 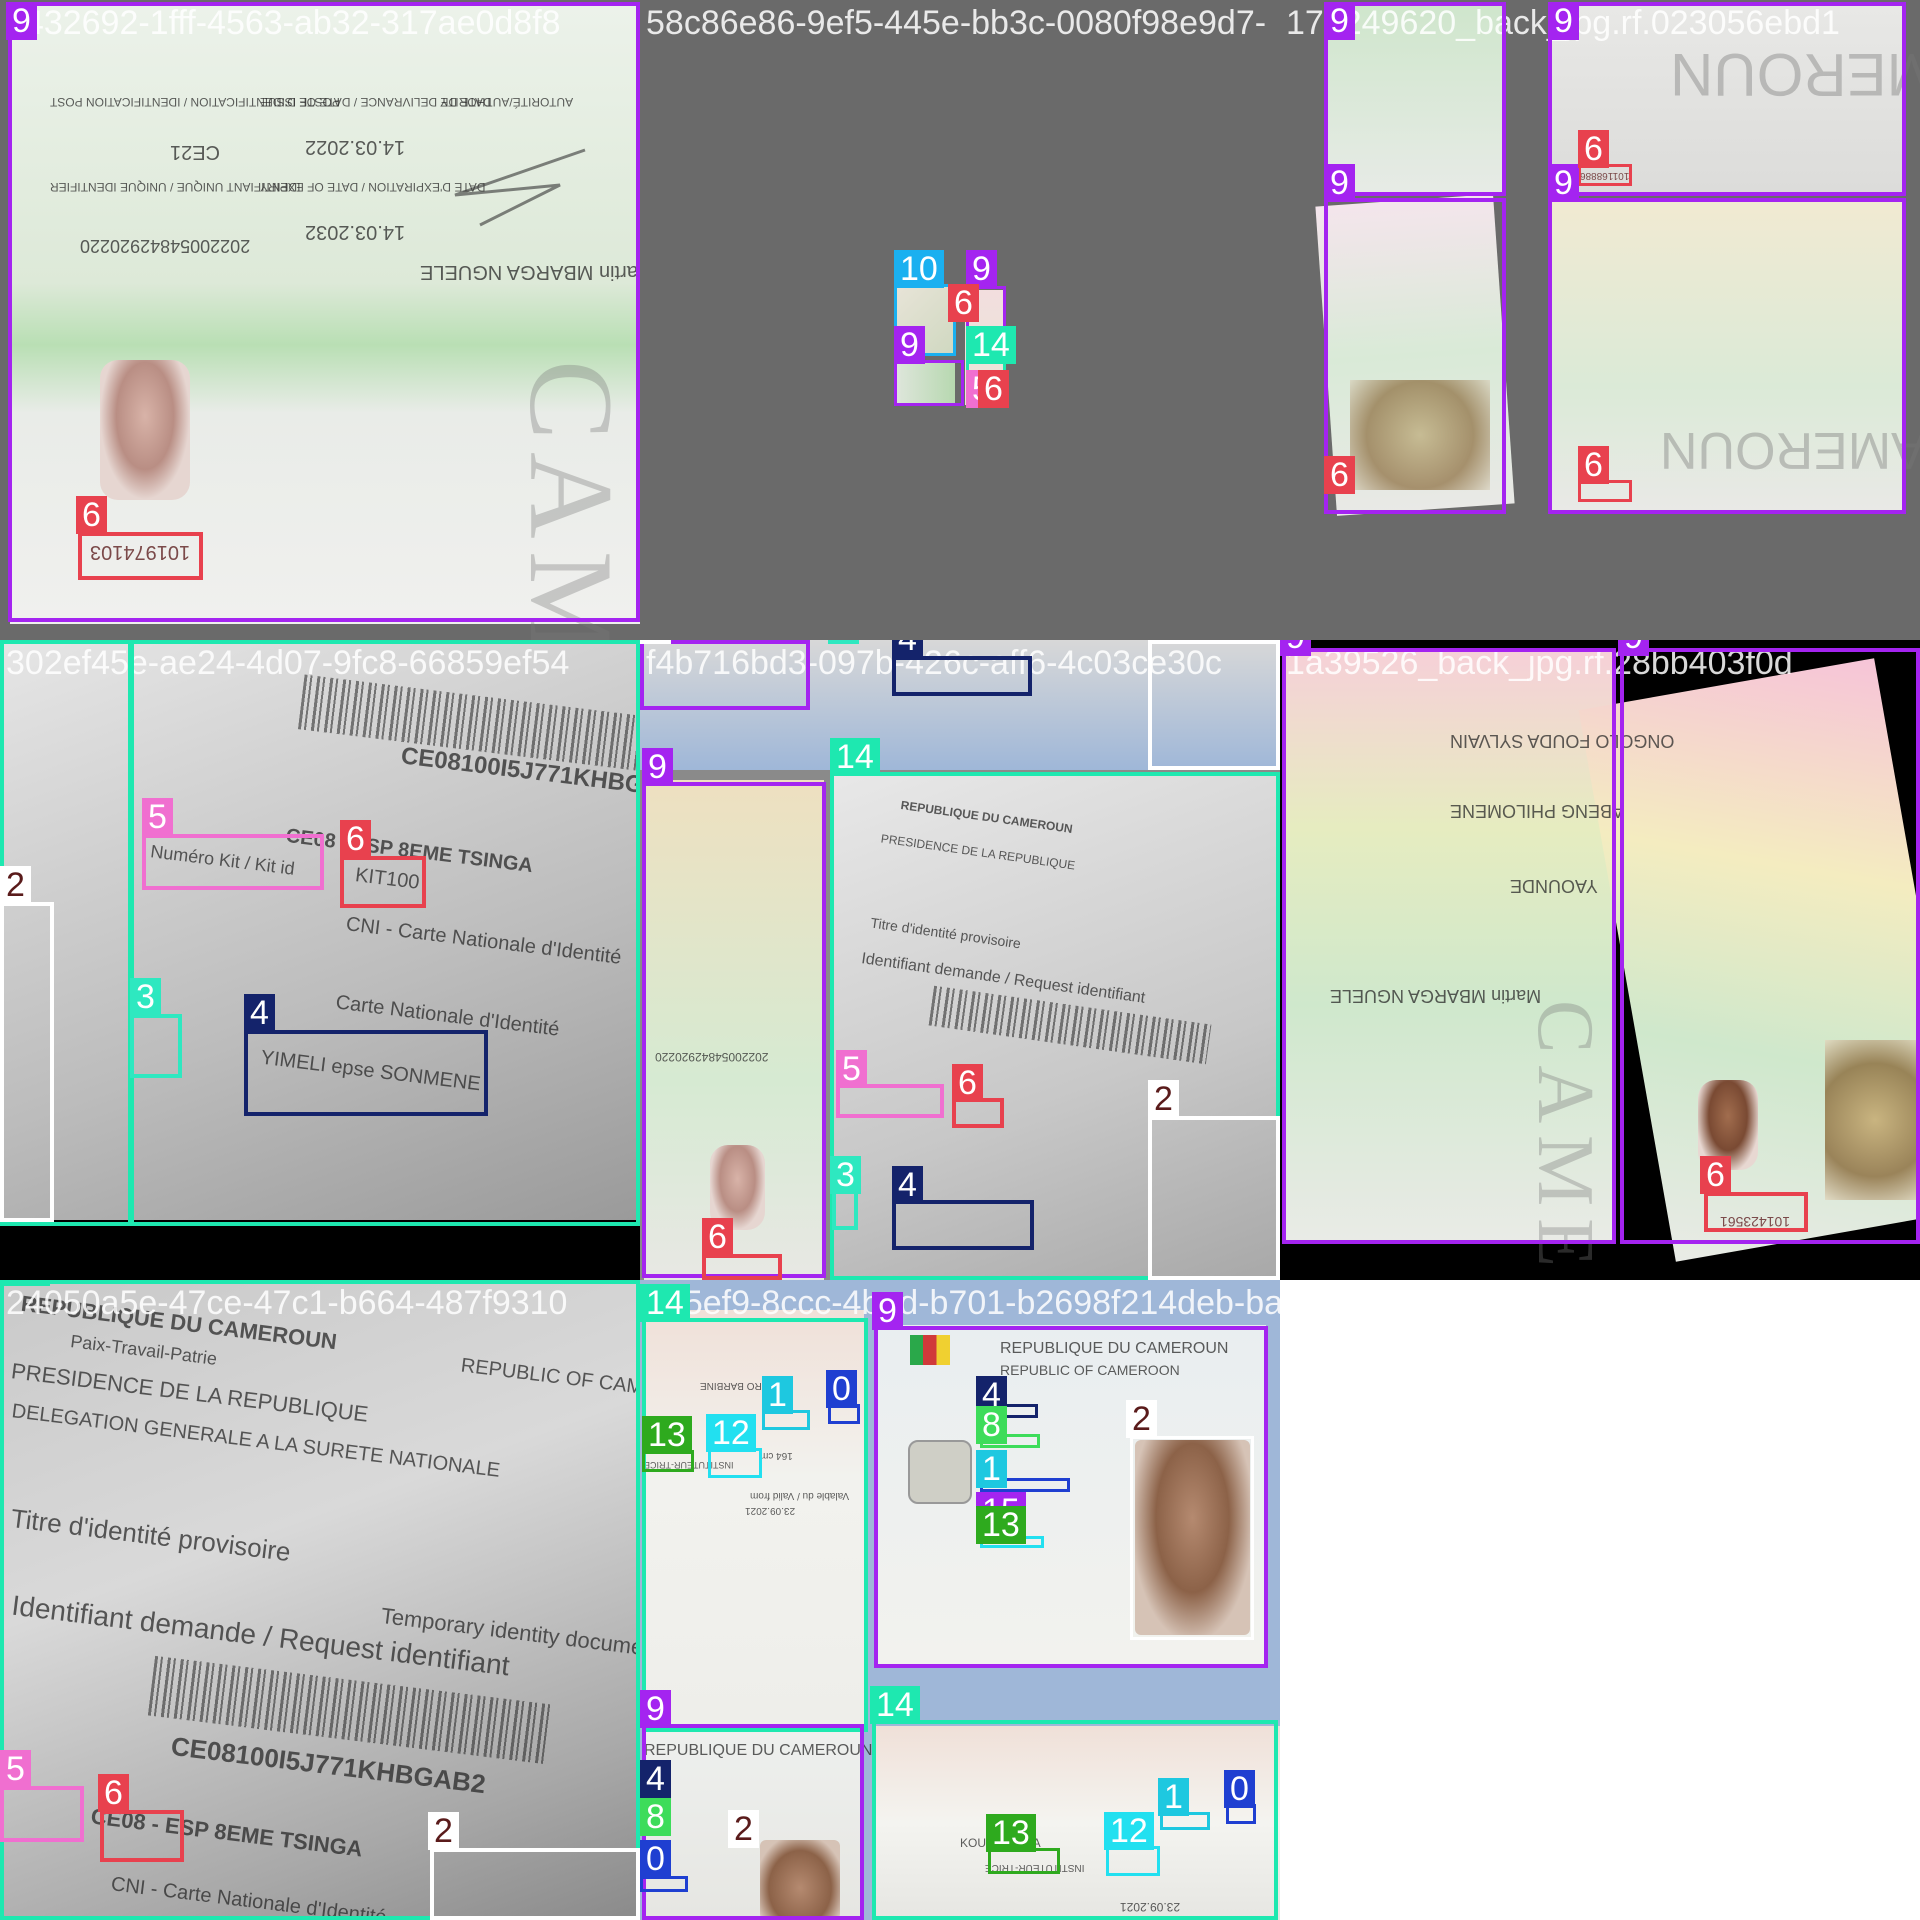 What do you see at coordinates (963, 1303) in the screenshot?
I see `tile-filename: 105ef9-8ccc-4bad-b701-b2698f214deb-bac` at bounding box center [963, 1303].